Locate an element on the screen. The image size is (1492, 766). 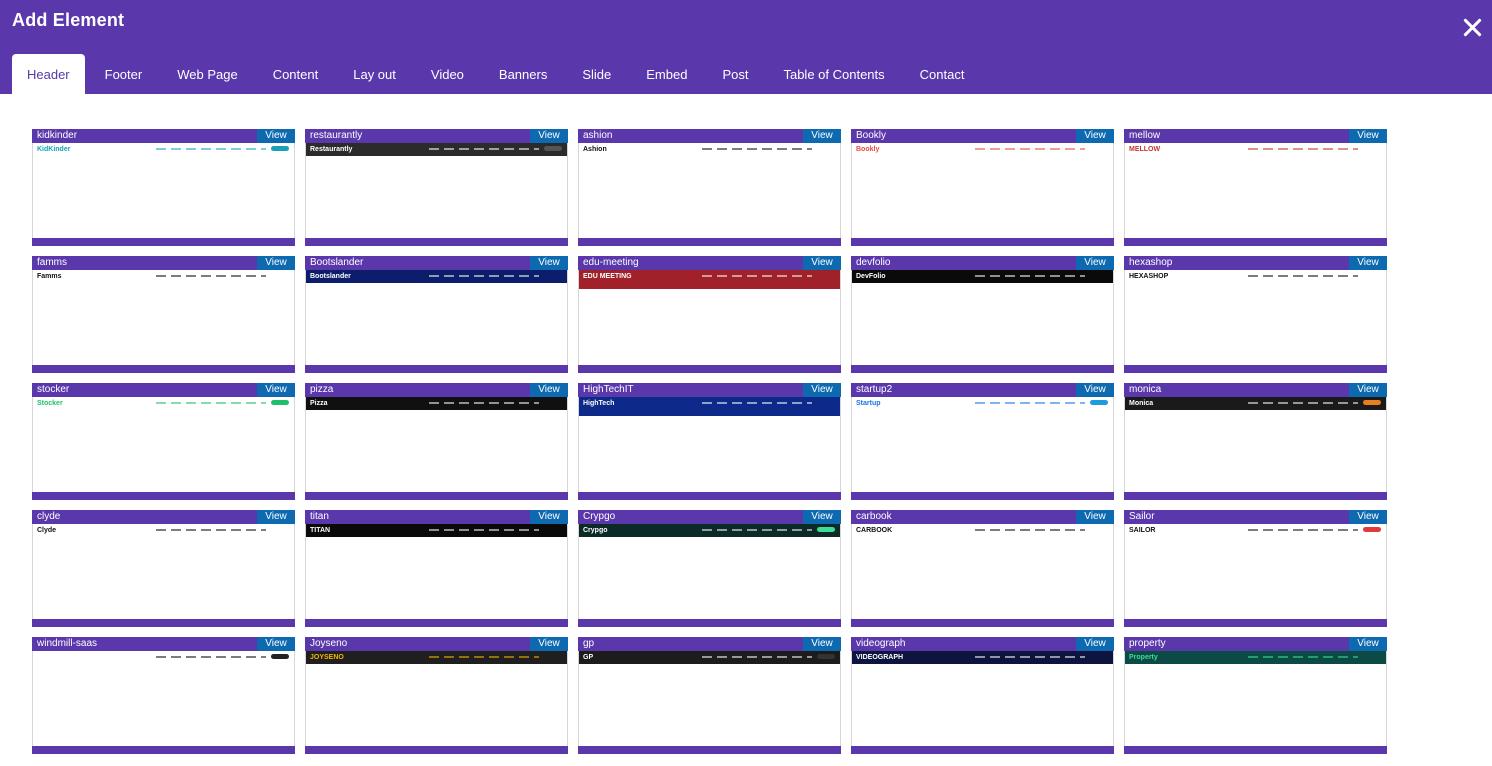
template-card: titan View TITAN is located at coordinates (436, 568).